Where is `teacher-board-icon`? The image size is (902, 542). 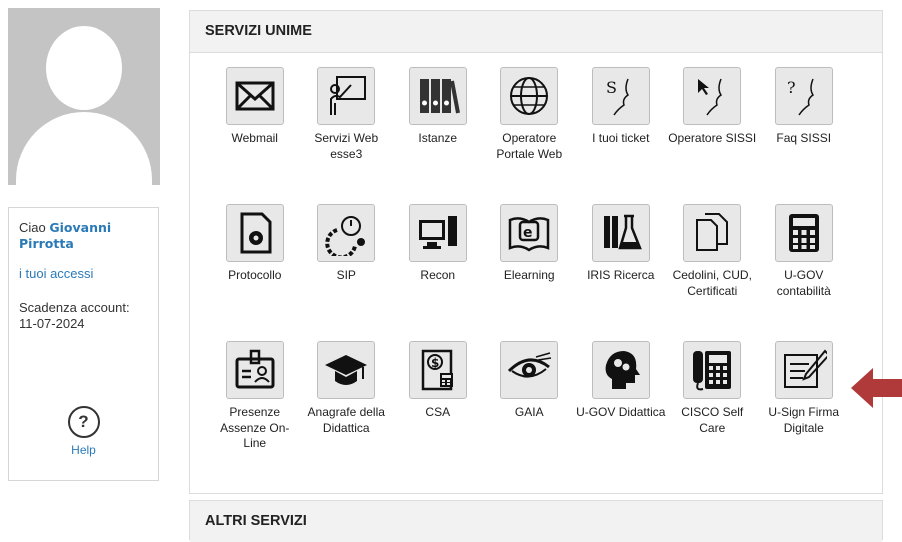
teacher-board-icon is located at coordinates (346, 96).